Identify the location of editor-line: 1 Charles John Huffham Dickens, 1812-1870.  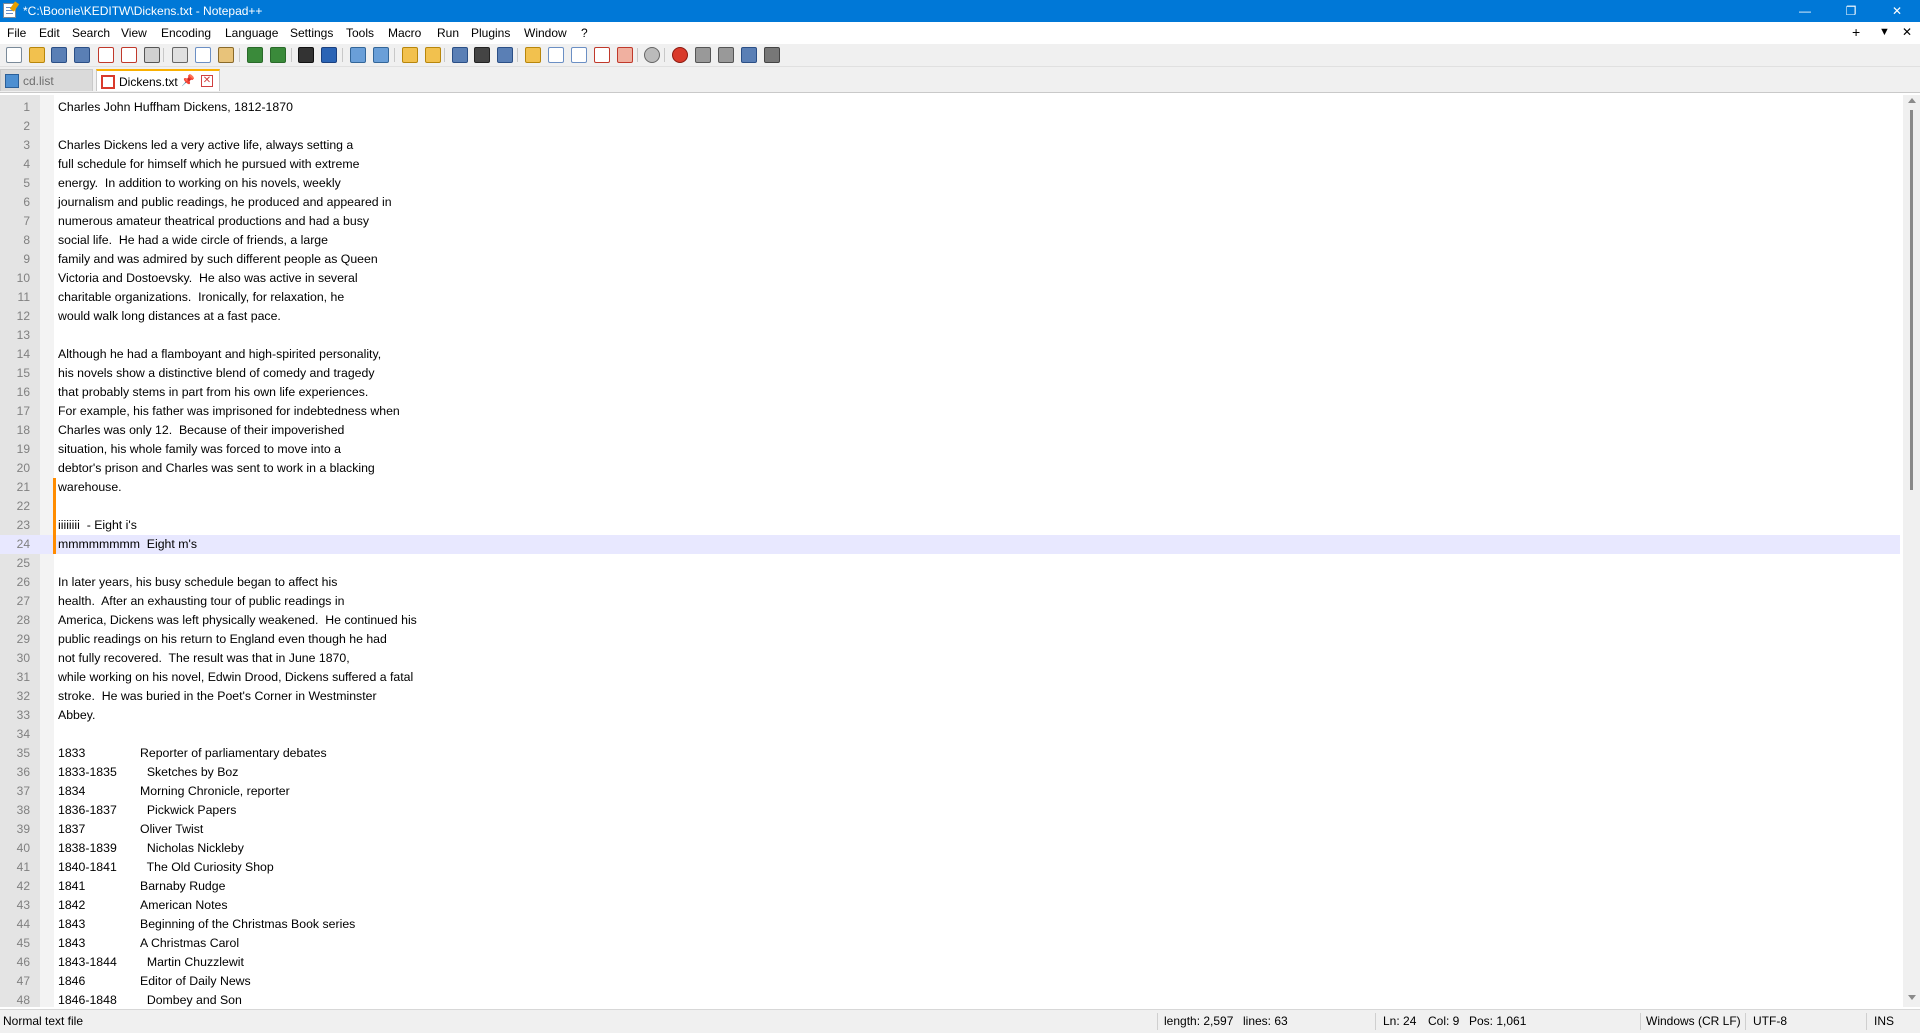
(950, 107).